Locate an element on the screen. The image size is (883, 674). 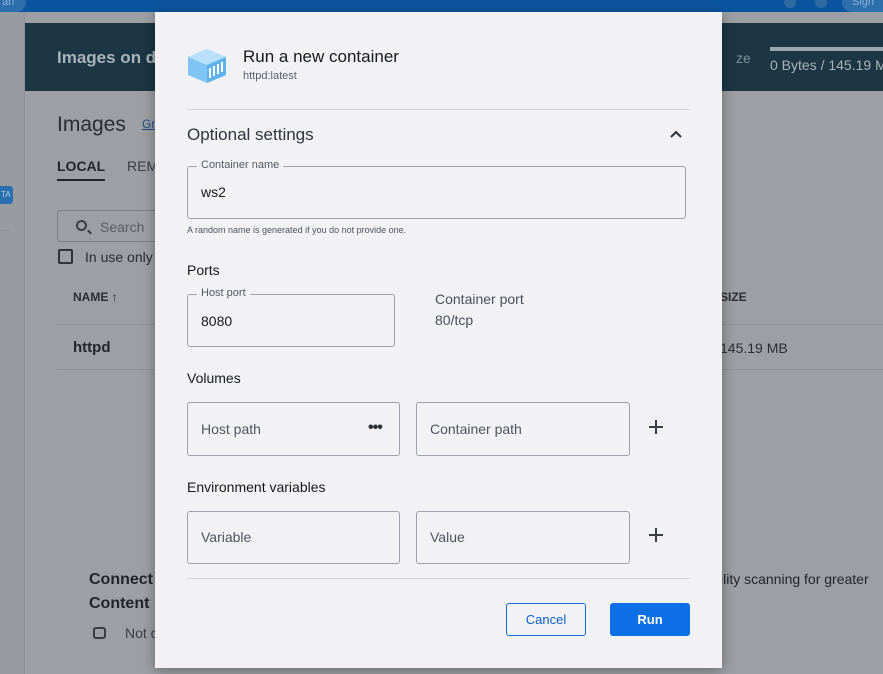
env-heading: Environment variables is located at coordinates (256, 487).